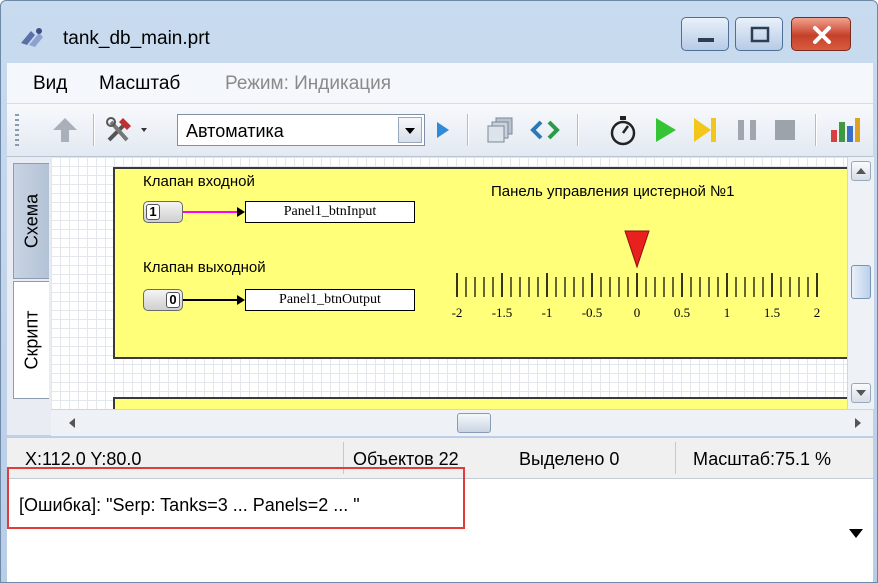 The image size is (878, 583). What do you see at coordinates (747, 130) in the screenshot?
I see `pause-icon` at bounding box center [747, 130].